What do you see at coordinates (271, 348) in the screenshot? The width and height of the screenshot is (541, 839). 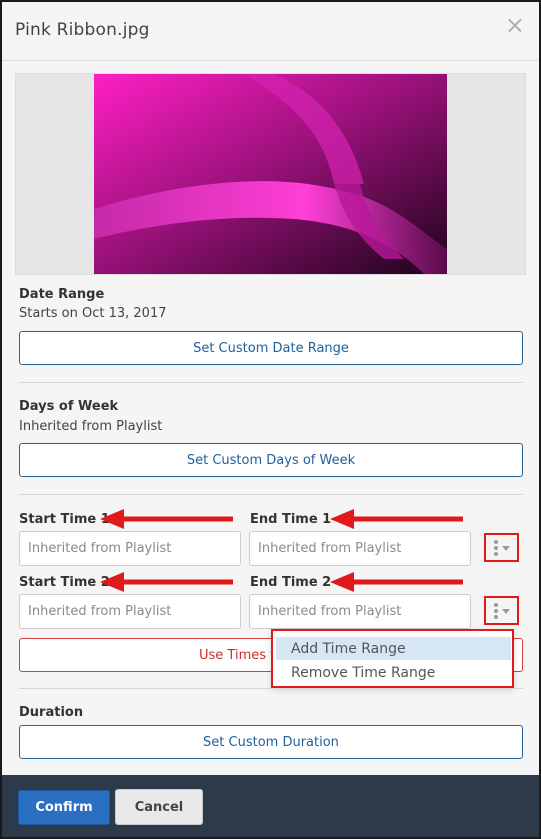 I see `set-custom-date-range-button: Set Custom Date Range` at bounding box center [271, 348].